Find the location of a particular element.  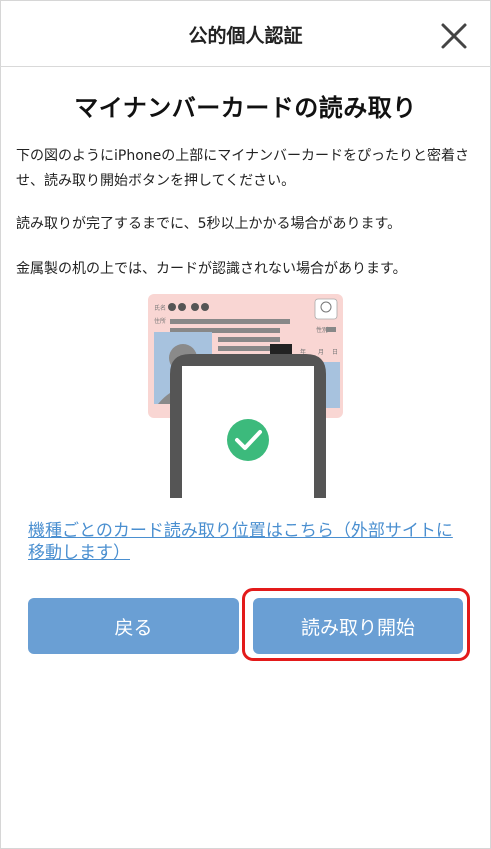

svg-text: 氏名 is located at coordinates (160, 308).